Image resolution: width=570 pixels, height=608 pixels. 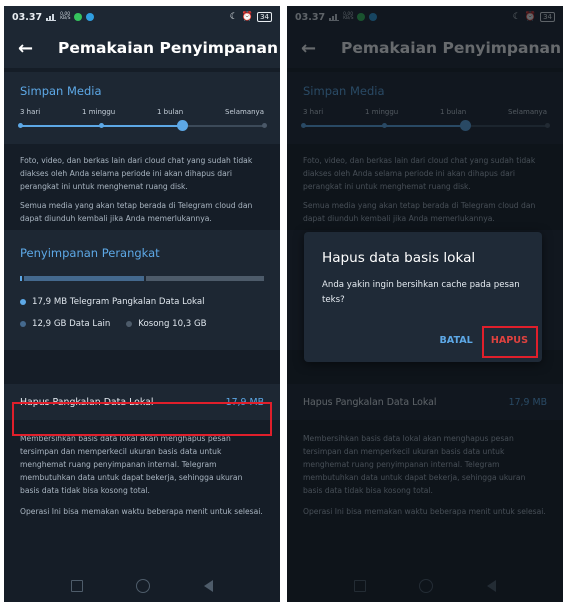 What do you see at coordinates (183, 125) in the screenshot?
I see `slider-thumb` at bounding box center [183, 125].